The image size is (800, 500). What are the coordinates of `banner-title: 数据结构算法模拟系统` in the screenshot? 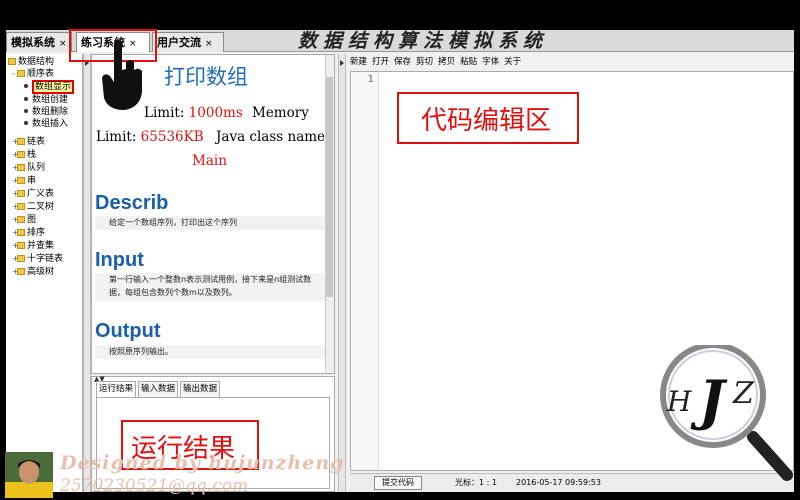 It's located at (423, 41).